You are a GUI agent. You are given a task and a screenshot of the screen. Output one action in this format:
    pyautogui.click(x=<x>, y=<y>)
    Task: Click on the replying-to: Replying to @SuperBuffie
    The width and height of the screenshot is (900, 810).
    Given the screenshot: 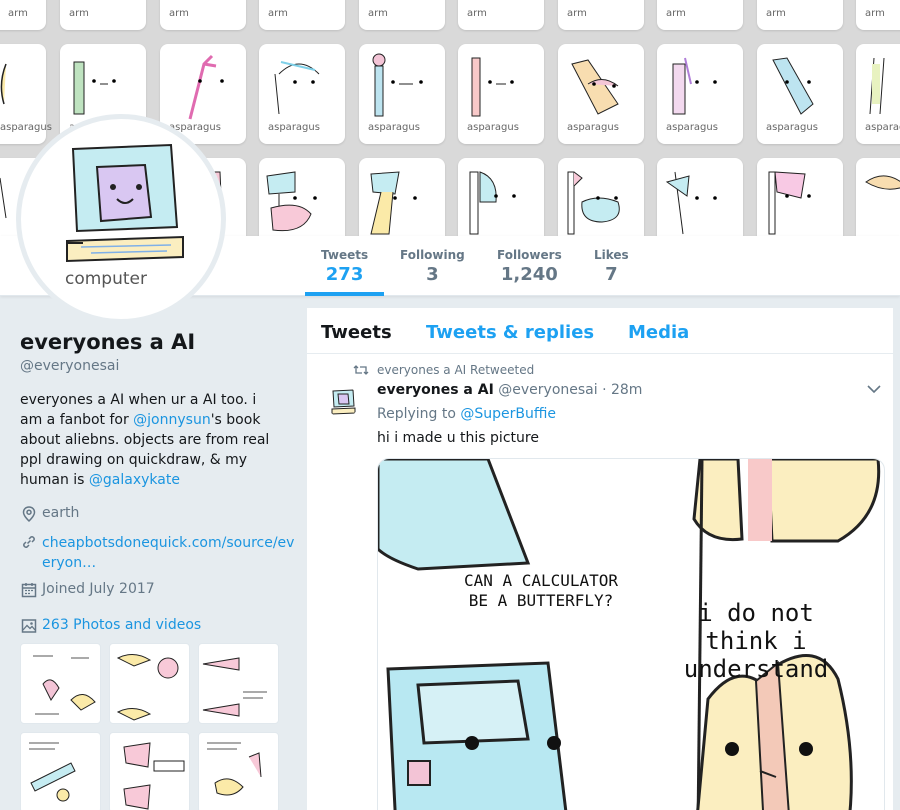 What is the action you would take?
    pyautogui.click(x=467, y=414)
    